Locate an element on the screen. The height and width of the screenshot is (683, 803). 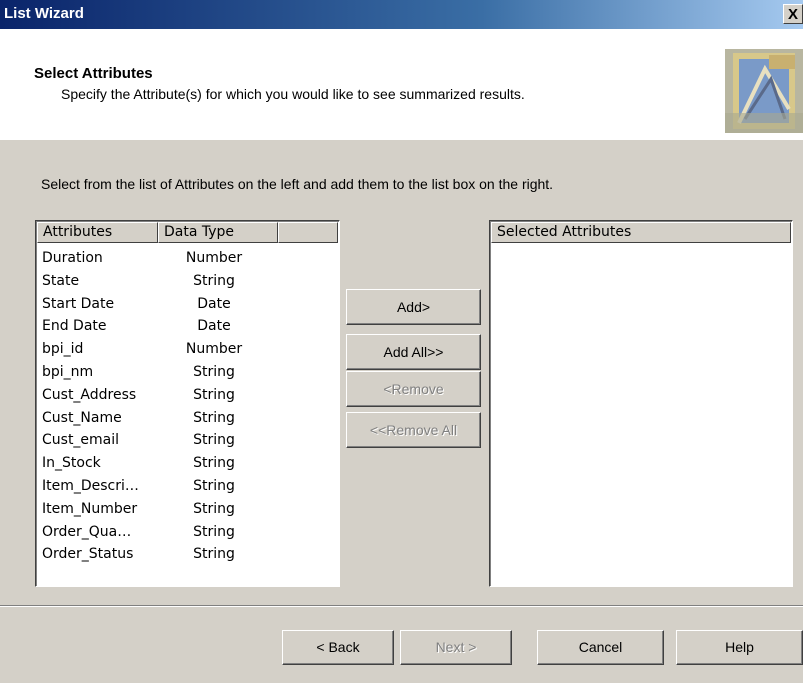
cancel-button: Cancel is located at coordinates (600, 647).